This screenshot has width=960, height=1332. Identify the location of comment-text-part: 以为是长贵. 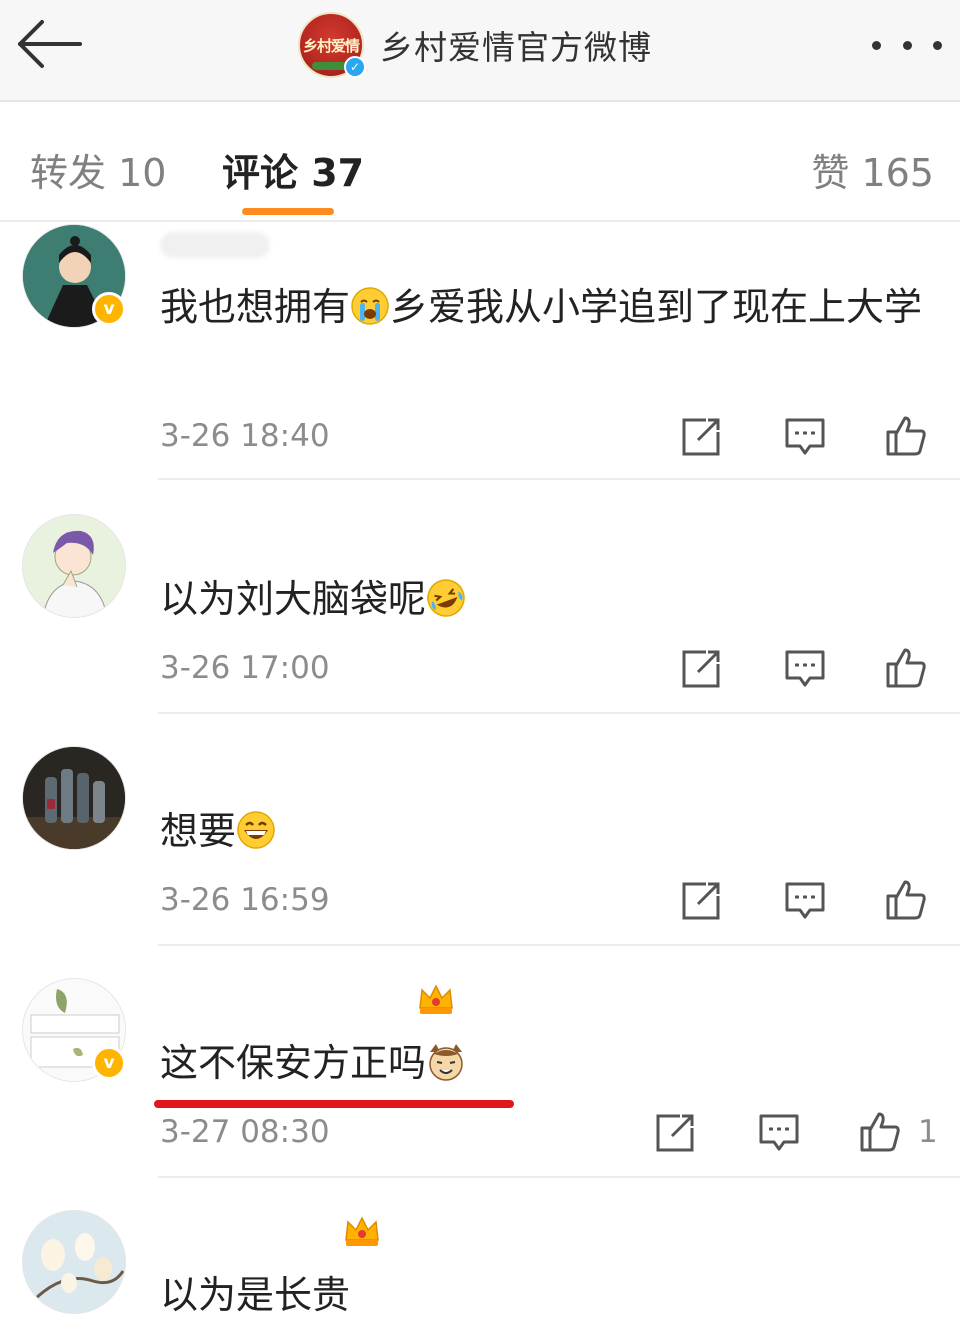
(255, 1295).